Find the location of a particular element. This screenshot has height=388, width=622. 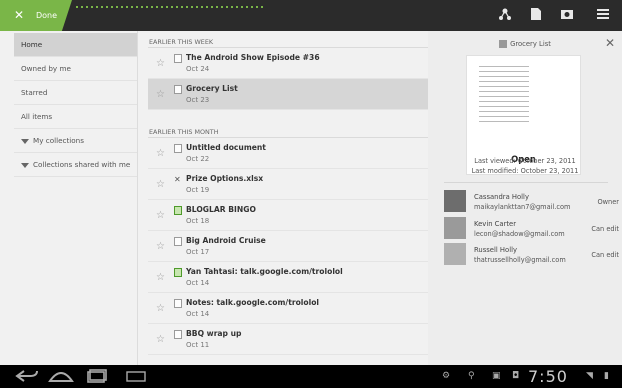

sidebar-item-my-collections: My collections is located at coordinates (75, 141).